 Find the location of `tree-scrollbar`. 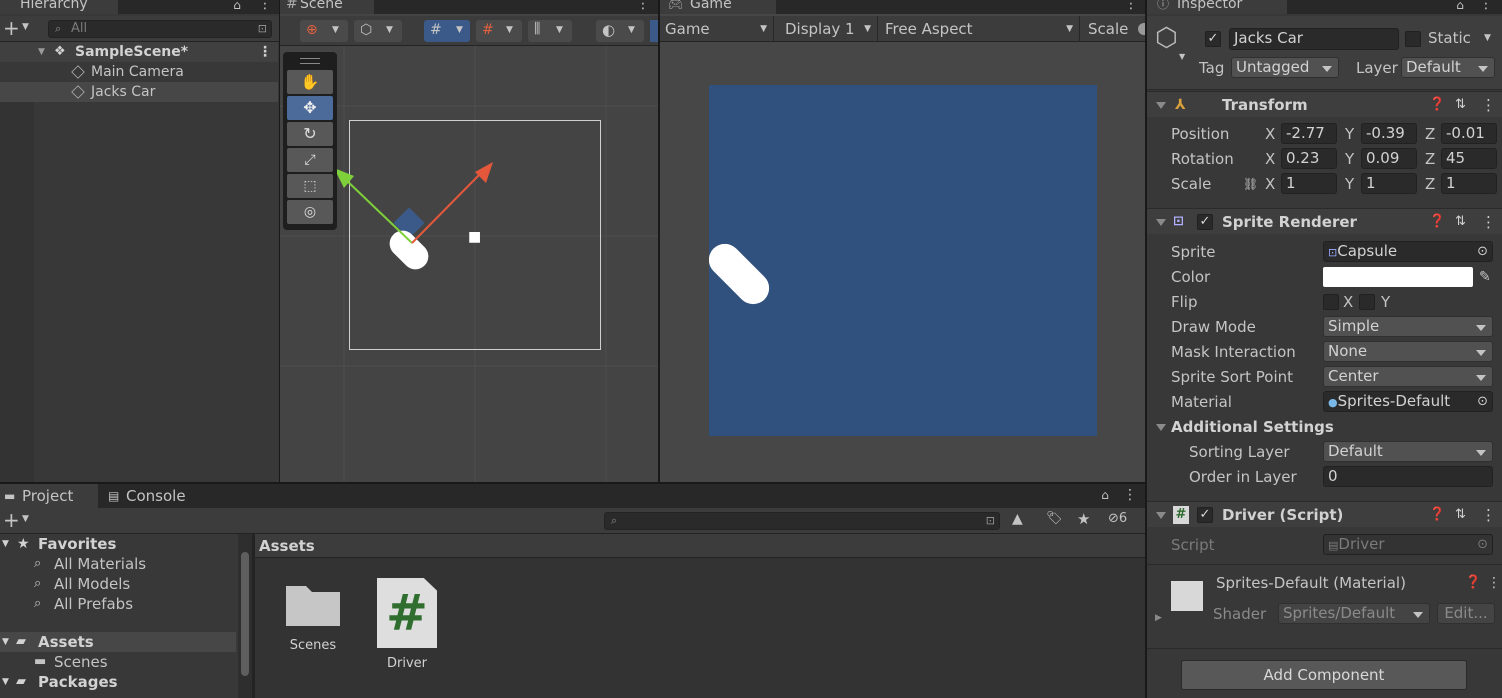

tree-scrollbar is located at coordinates (245, 616).